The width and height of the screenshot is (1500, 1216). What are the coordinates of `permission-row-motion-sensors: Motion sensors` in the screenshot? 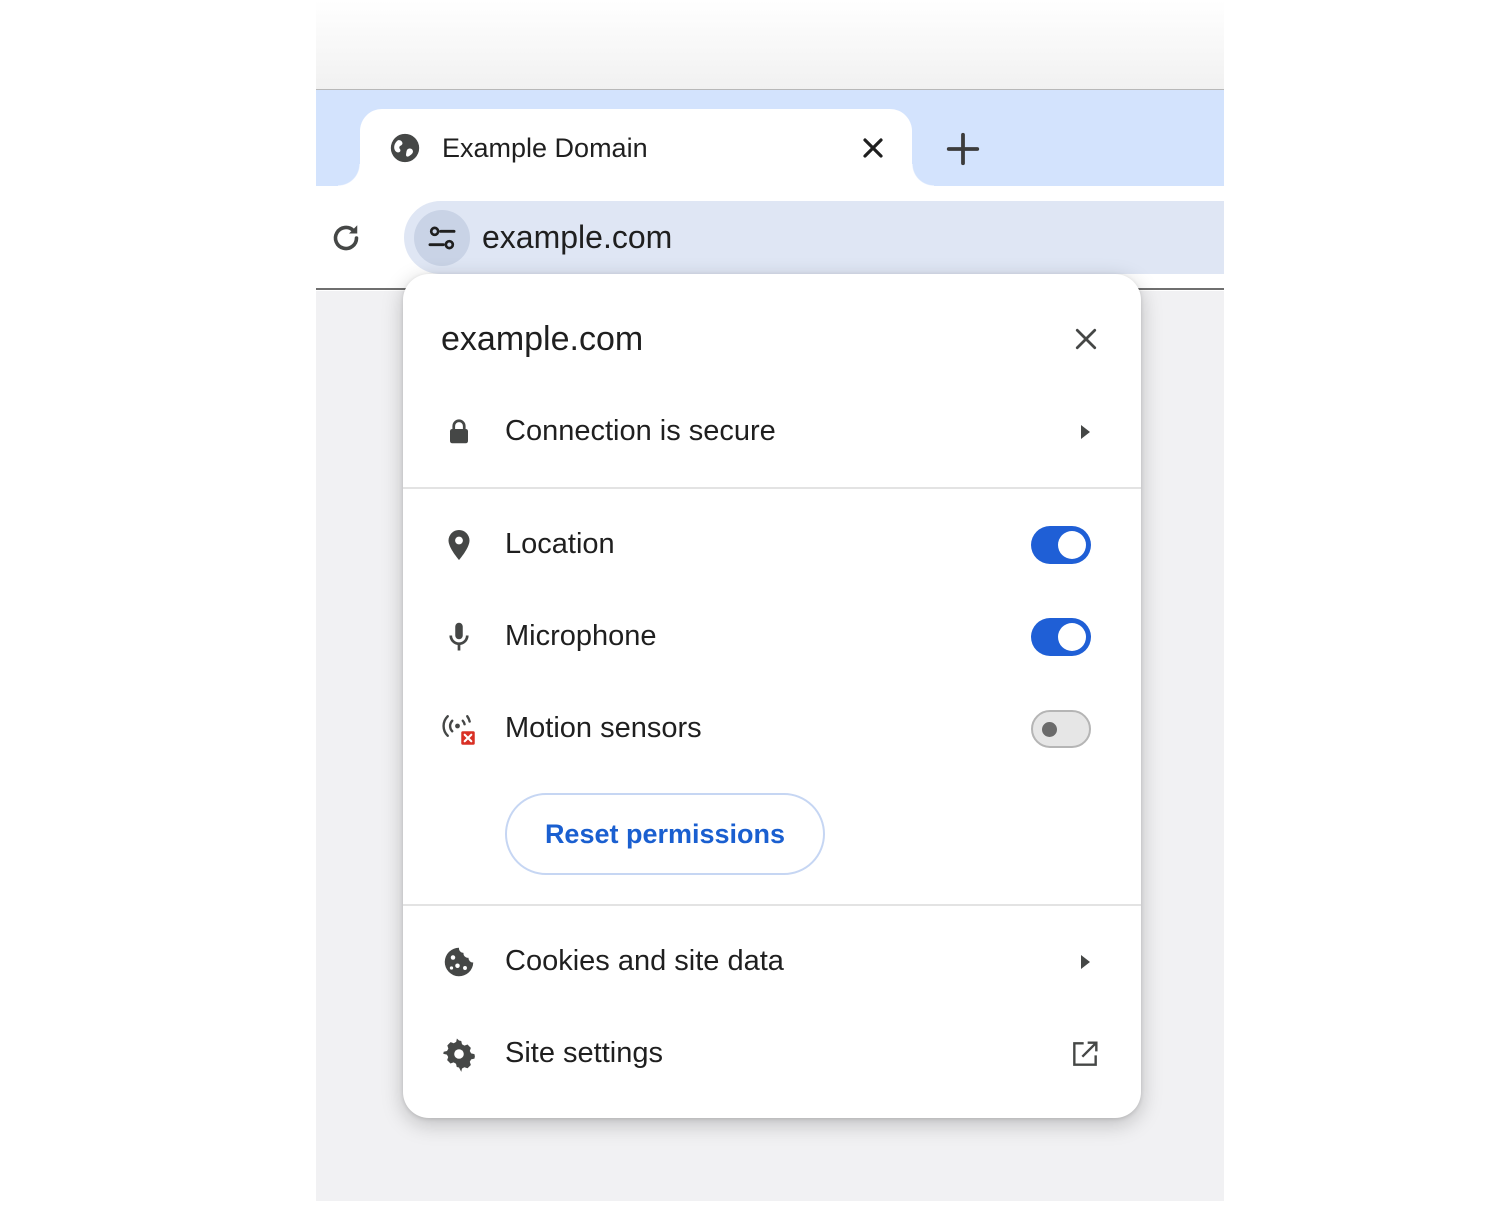 It's located at (772, 729).